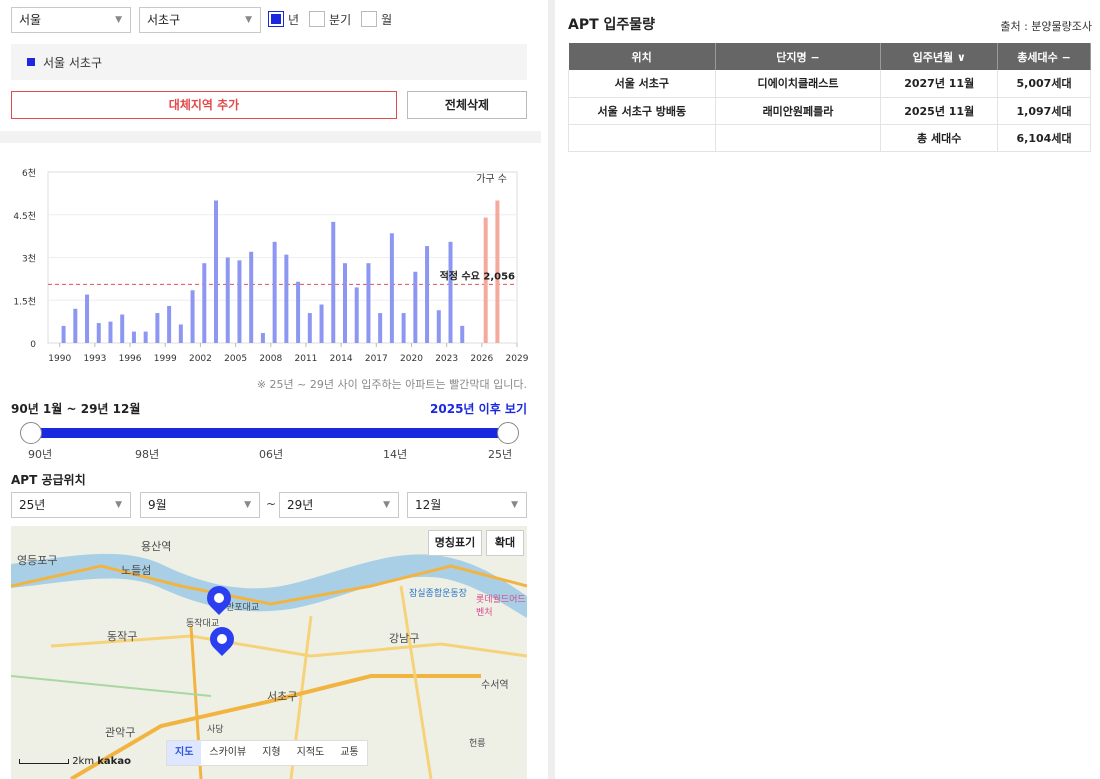 The image size is (1100, 779). I want to click on supply-source: 출처 : 분양물량조사, so click(1046, 26).